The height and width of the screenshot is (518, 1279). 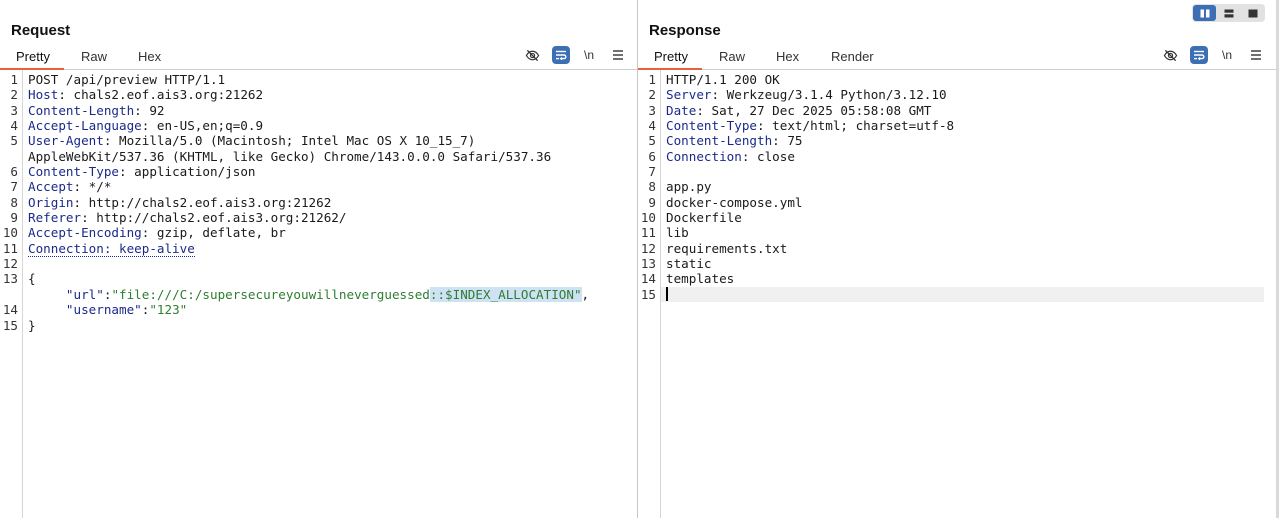 I want to click on line-number: 8, so click(x=14, y=202).